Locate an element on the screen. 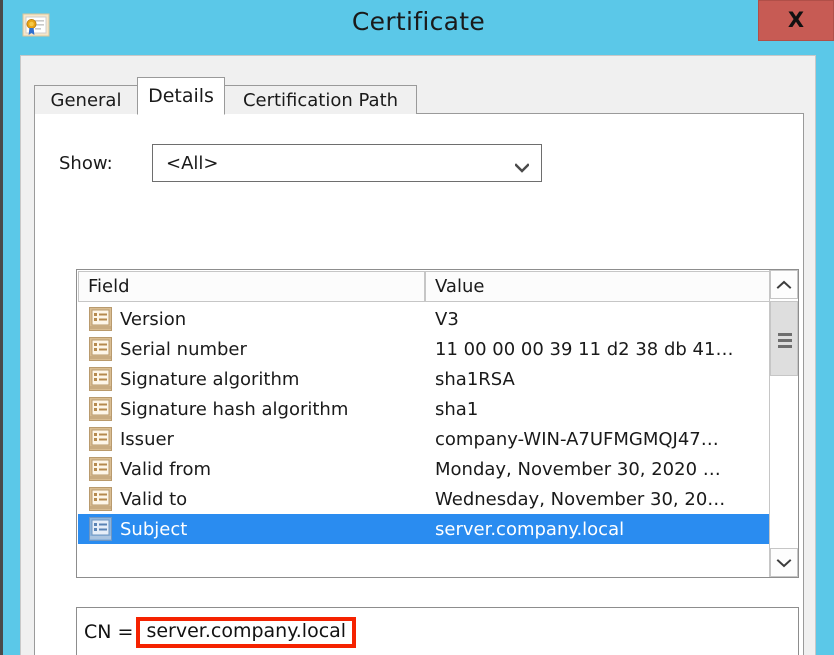 The height and width of the screenshot is (655, 834). row-field-cell: Signature algorithm is located at coordinates (251, 379).